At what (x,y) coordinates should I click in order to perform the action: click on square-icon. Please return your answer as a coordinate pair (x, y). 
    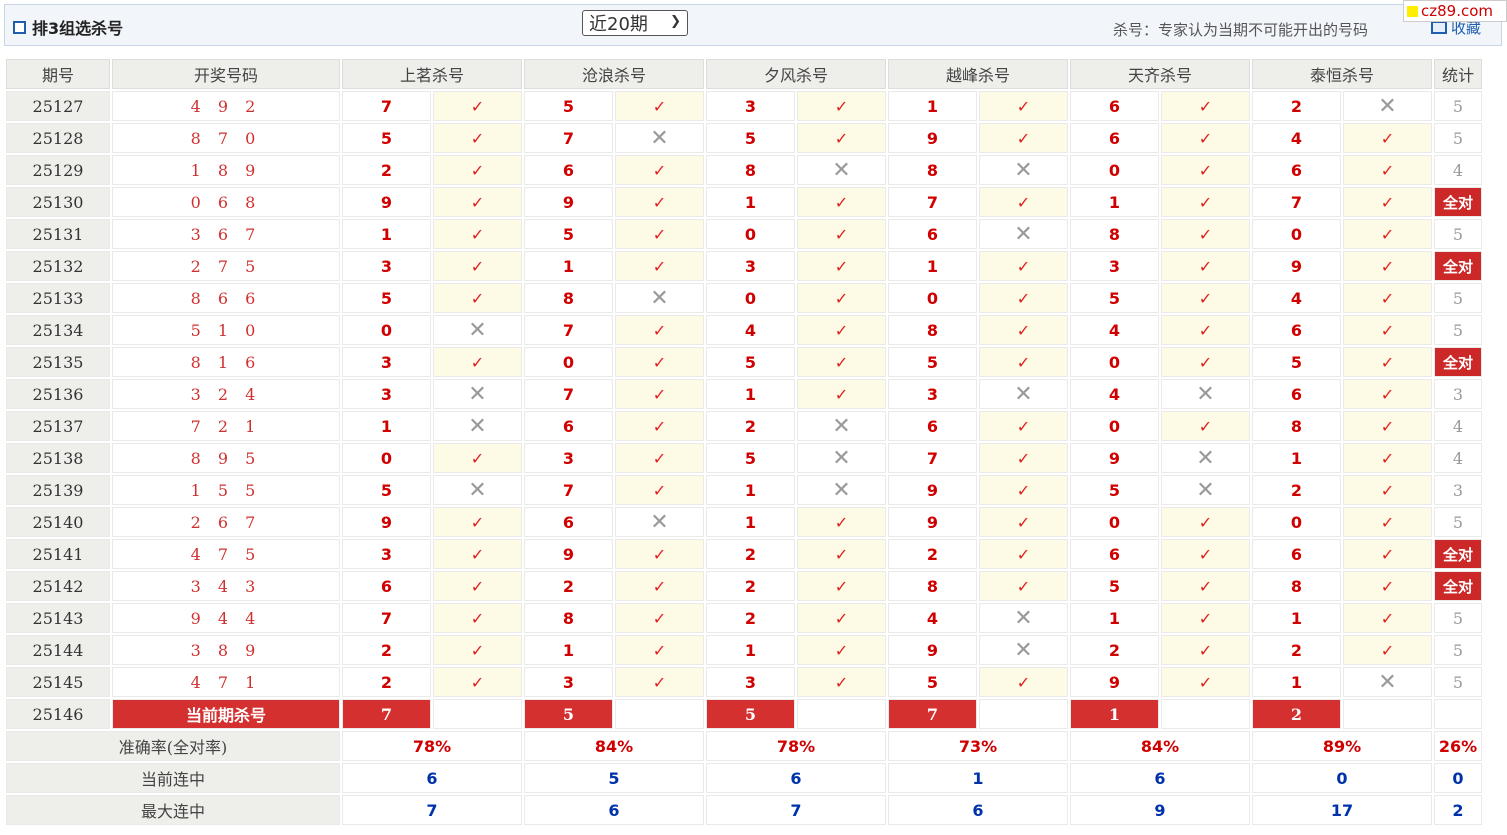
    Looking at the image, I should click on (19, 27).